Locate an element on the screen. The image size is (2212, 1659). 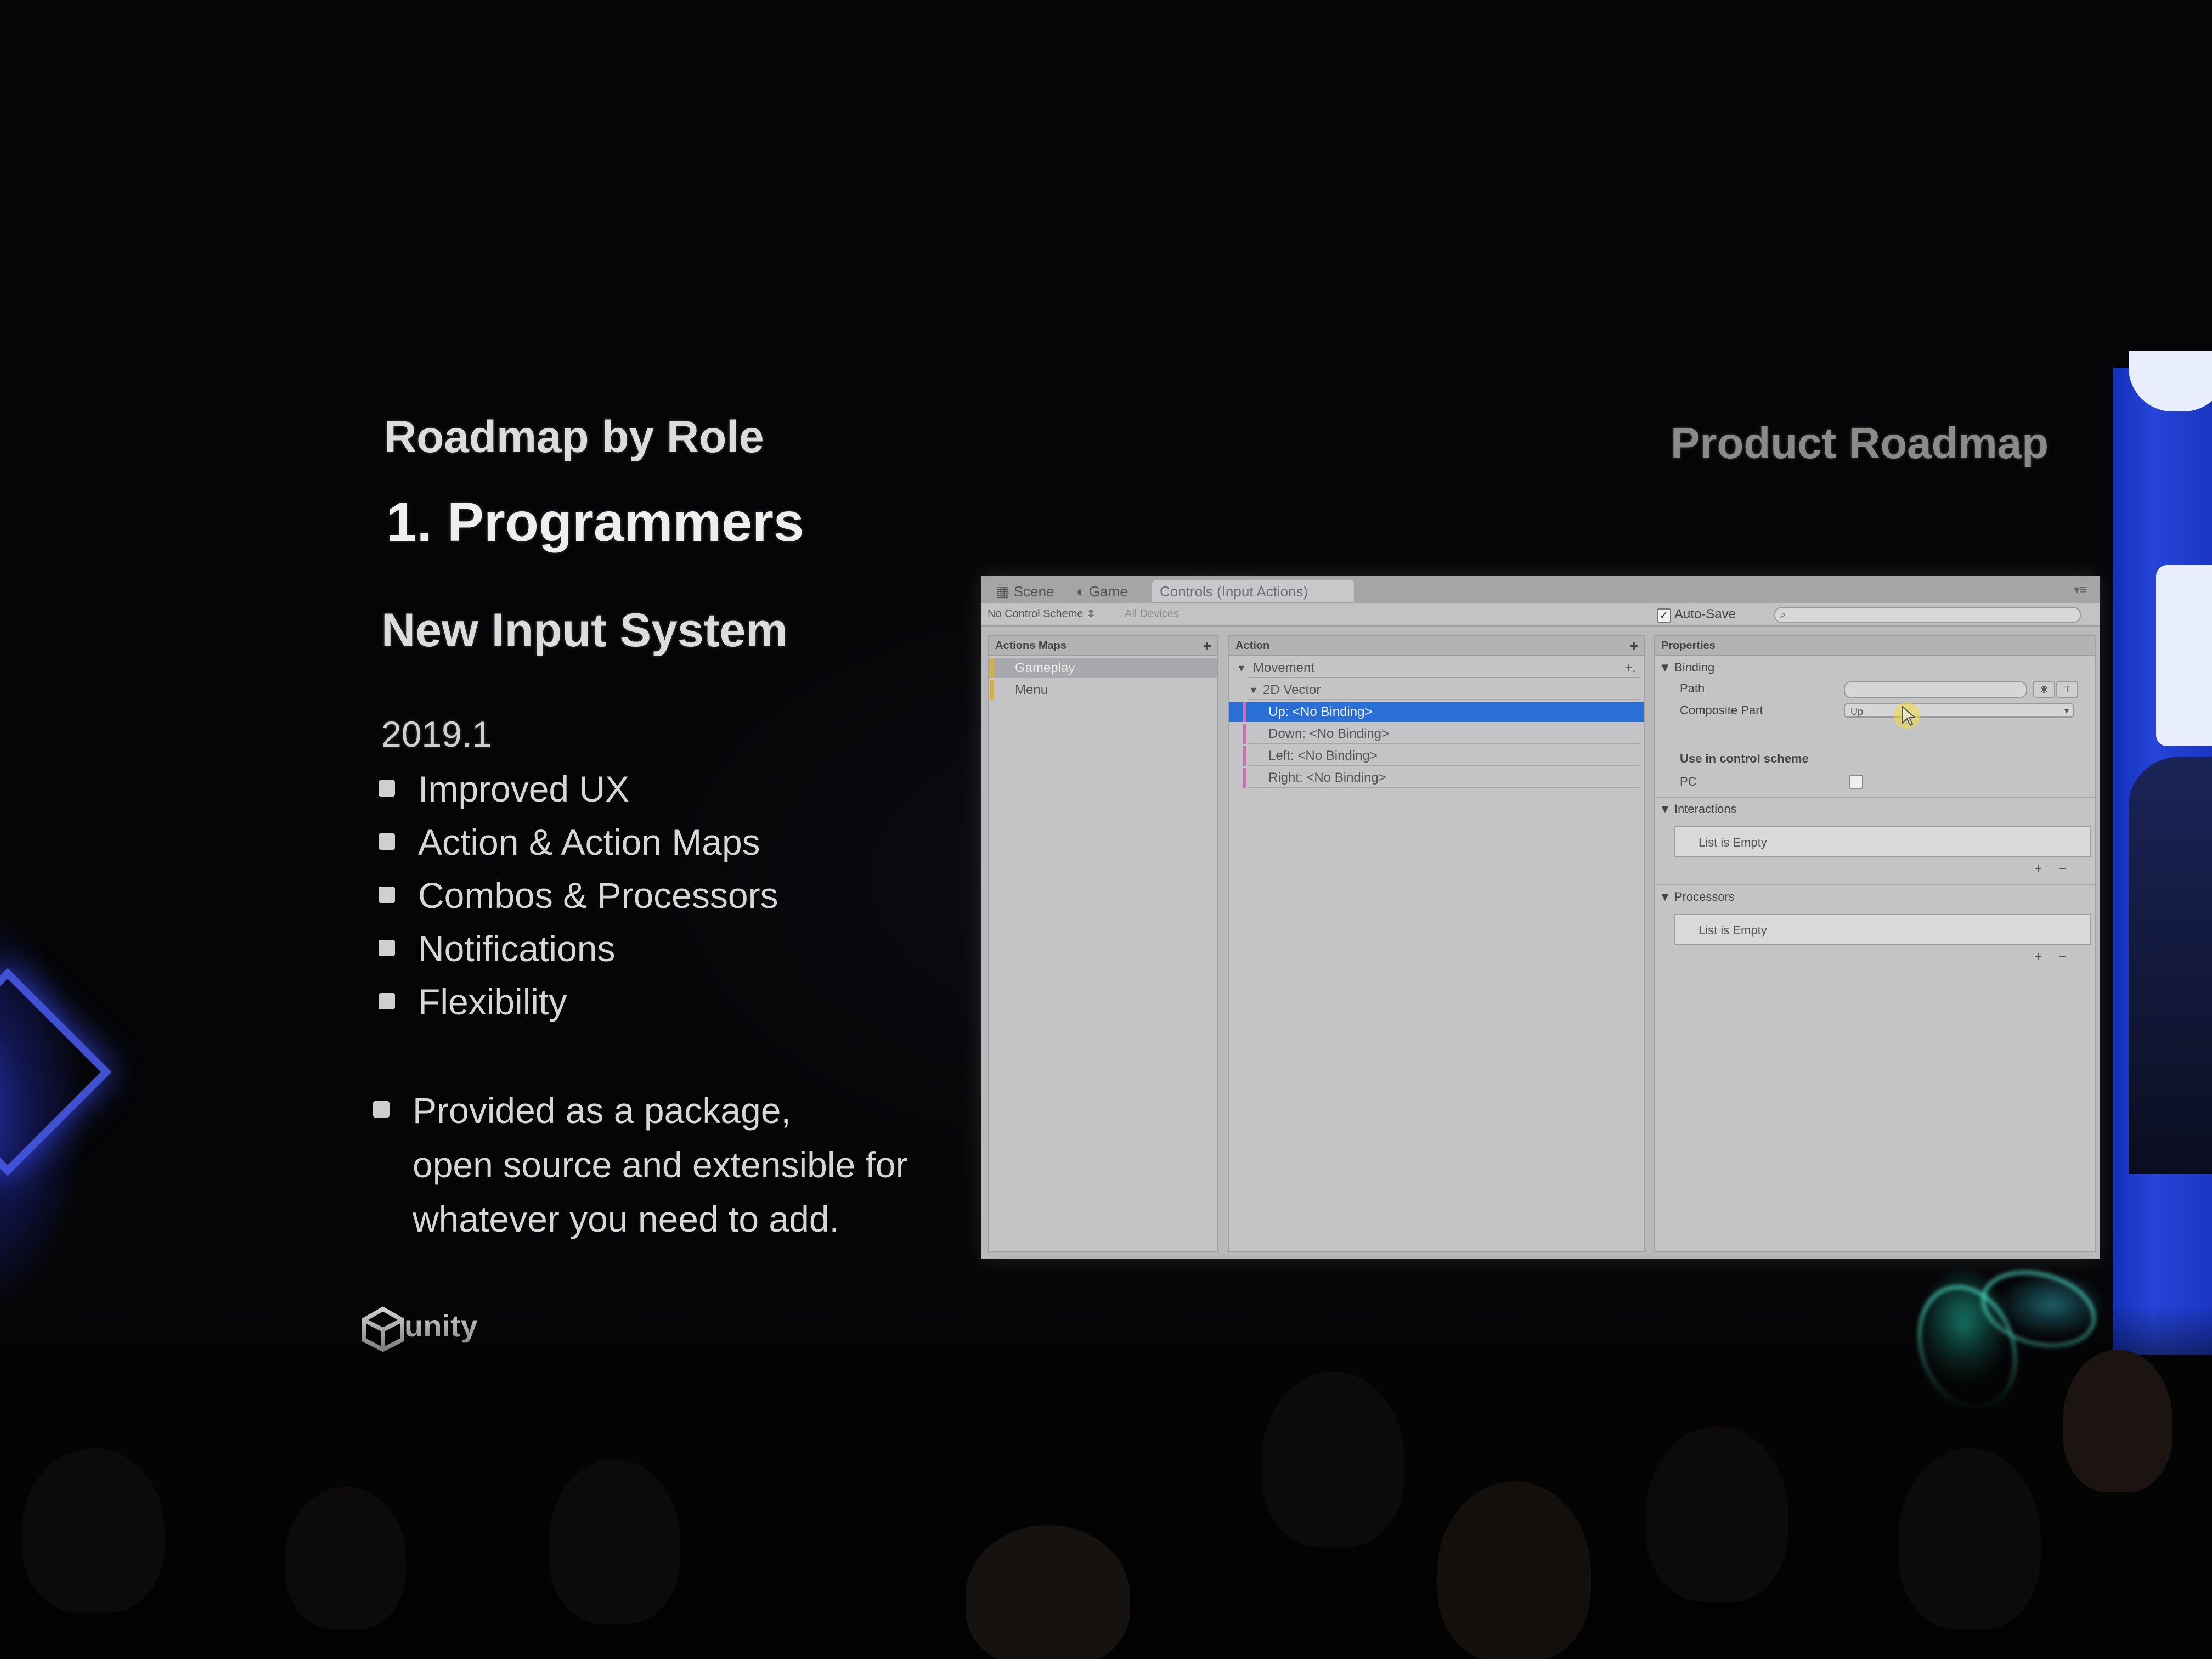
properties-header: Properties is located at coordinates (1875, 646).